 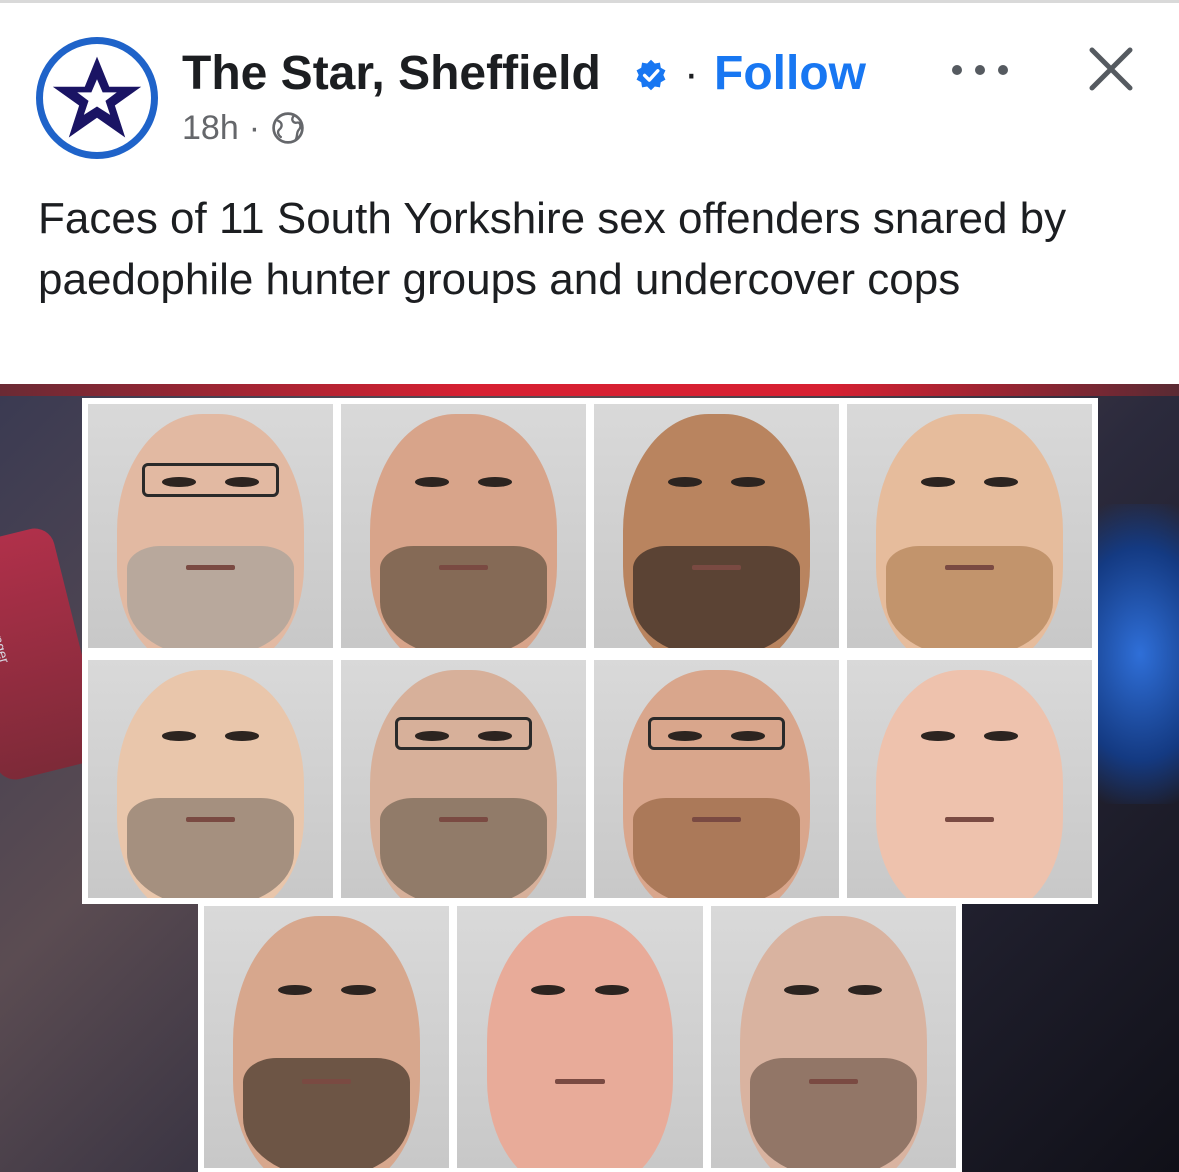 What do you see at coordinates (589, 1) in the screenshot?
I see `divider` at bounding box center [589, 1].